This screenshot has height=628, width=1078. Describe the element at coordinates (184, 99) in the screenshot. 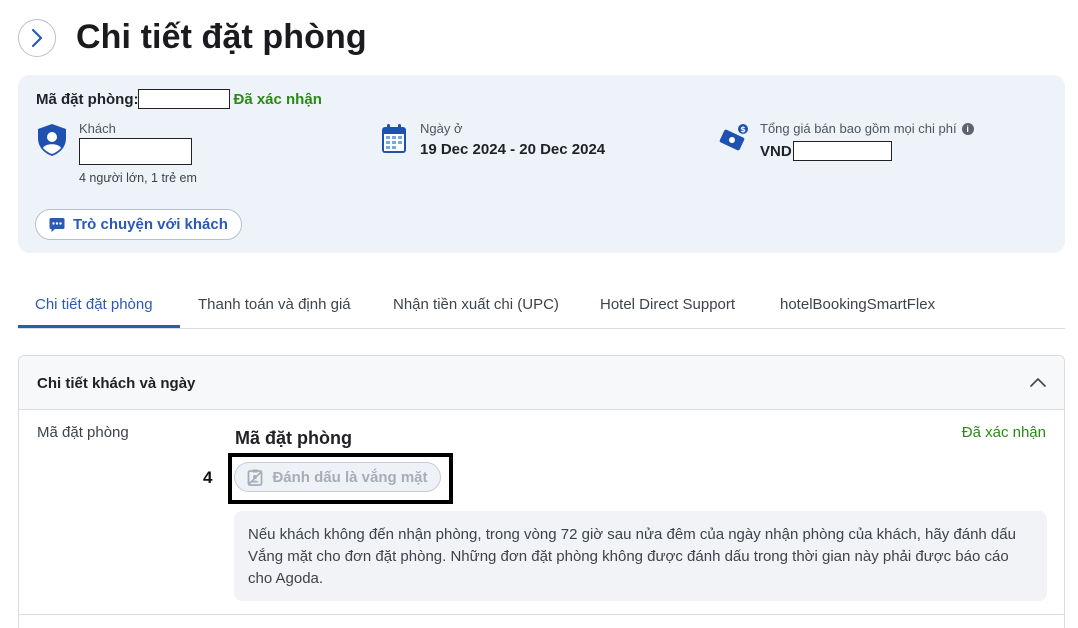

I see `booking-id-redacted` at that location.